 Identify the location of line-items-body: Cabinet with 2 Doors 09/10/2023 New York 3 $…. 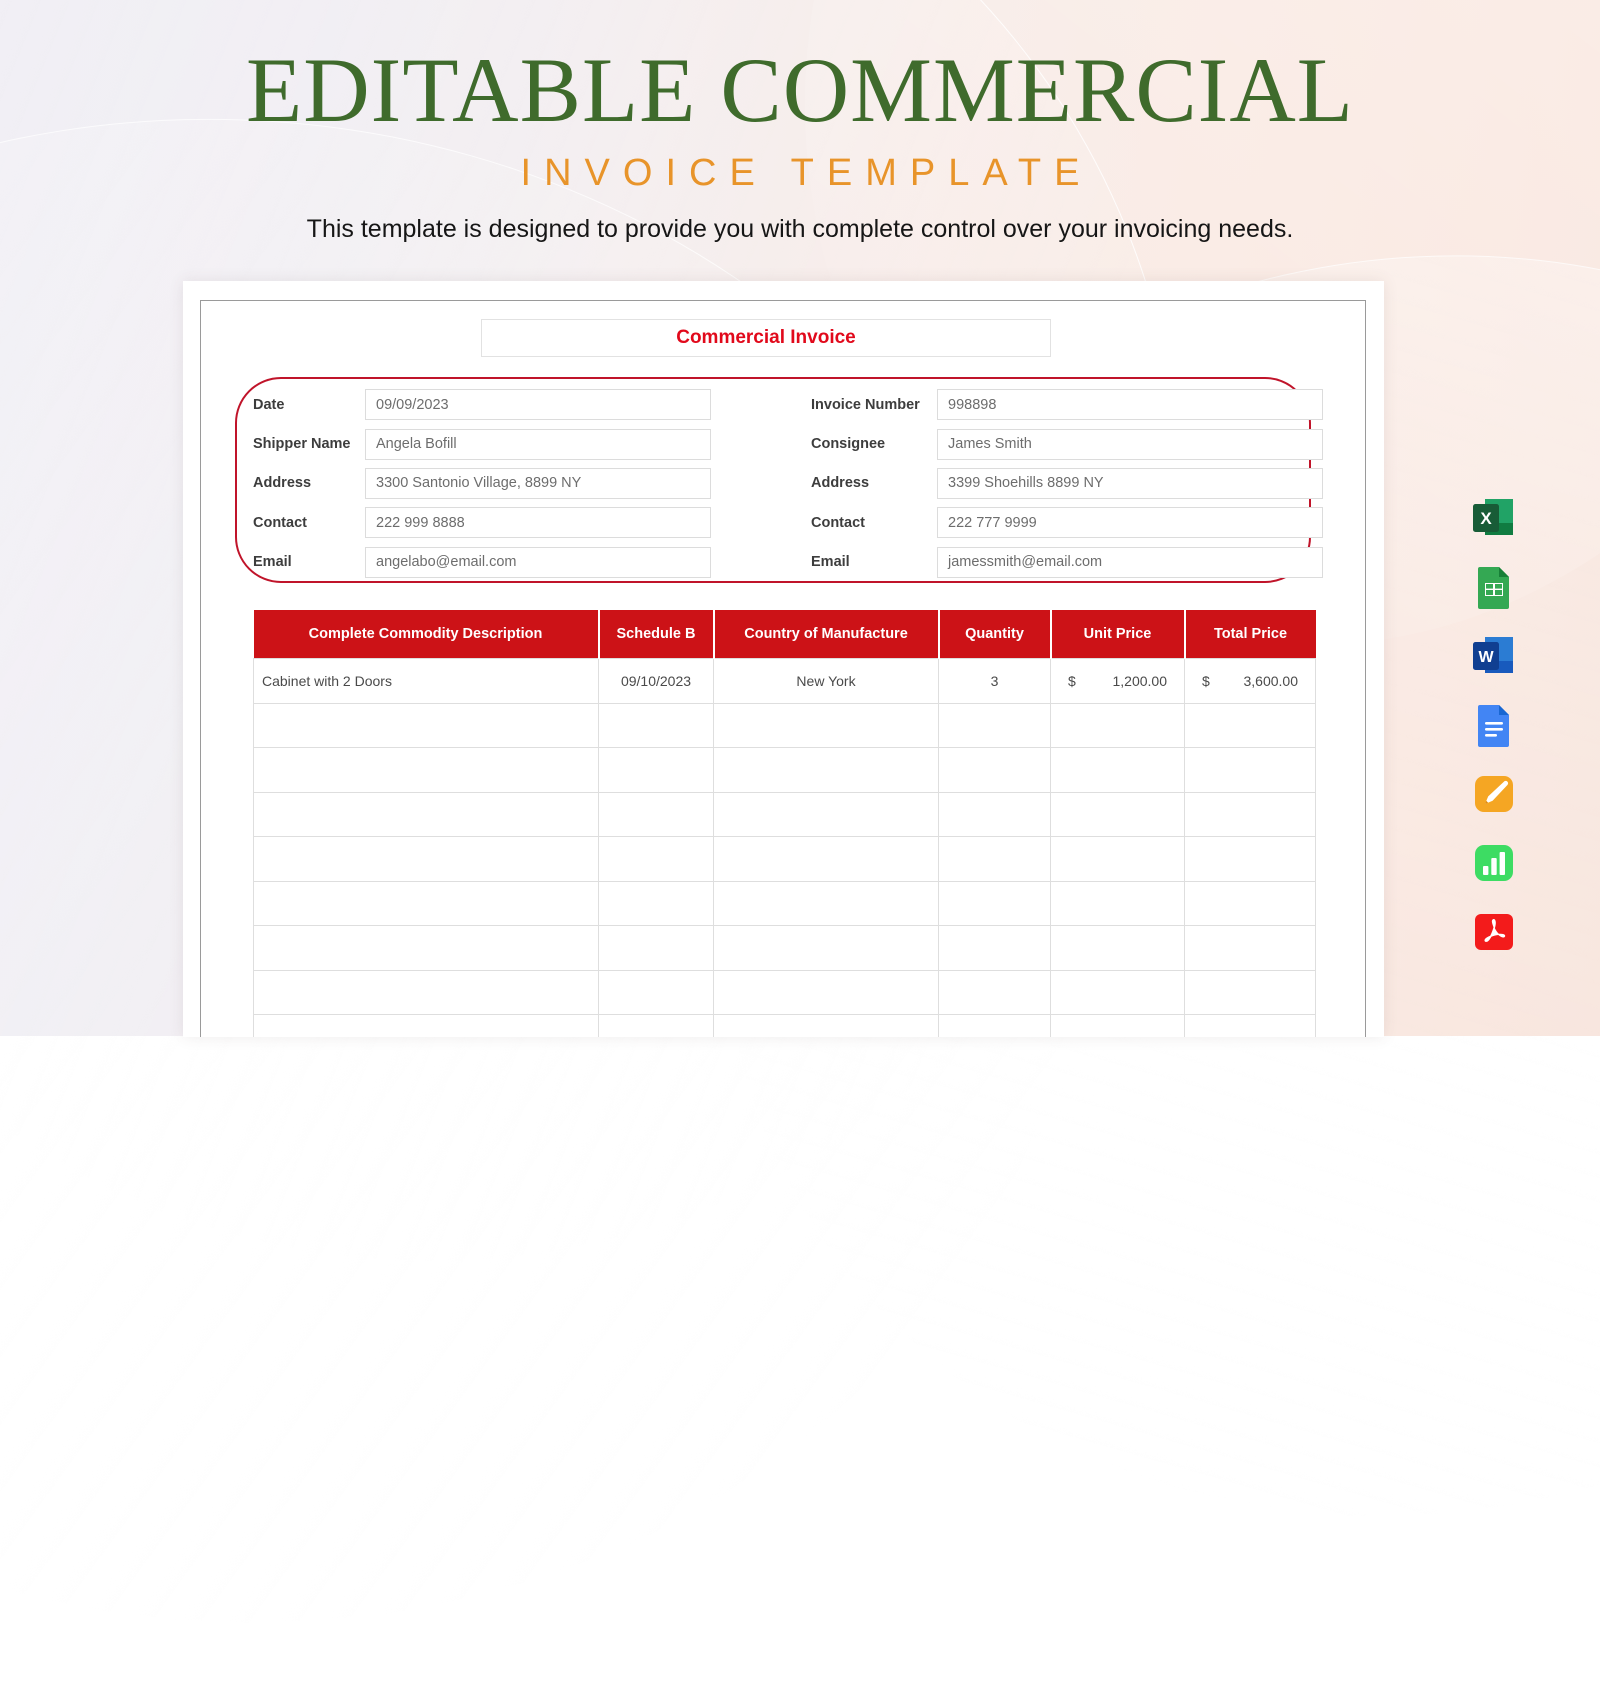
(784, 847).